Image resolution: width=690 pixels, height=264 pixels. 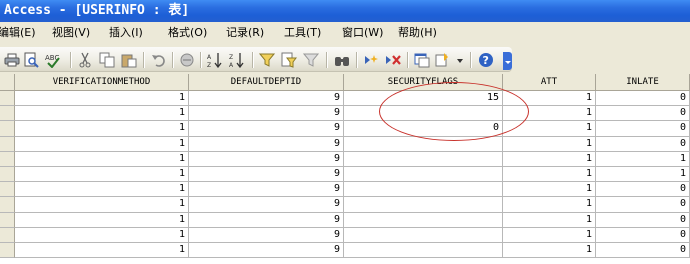 What do you see at coordinates (12, 60) in the screenshot?
I see `print-button` at bounding box center [12, 60].